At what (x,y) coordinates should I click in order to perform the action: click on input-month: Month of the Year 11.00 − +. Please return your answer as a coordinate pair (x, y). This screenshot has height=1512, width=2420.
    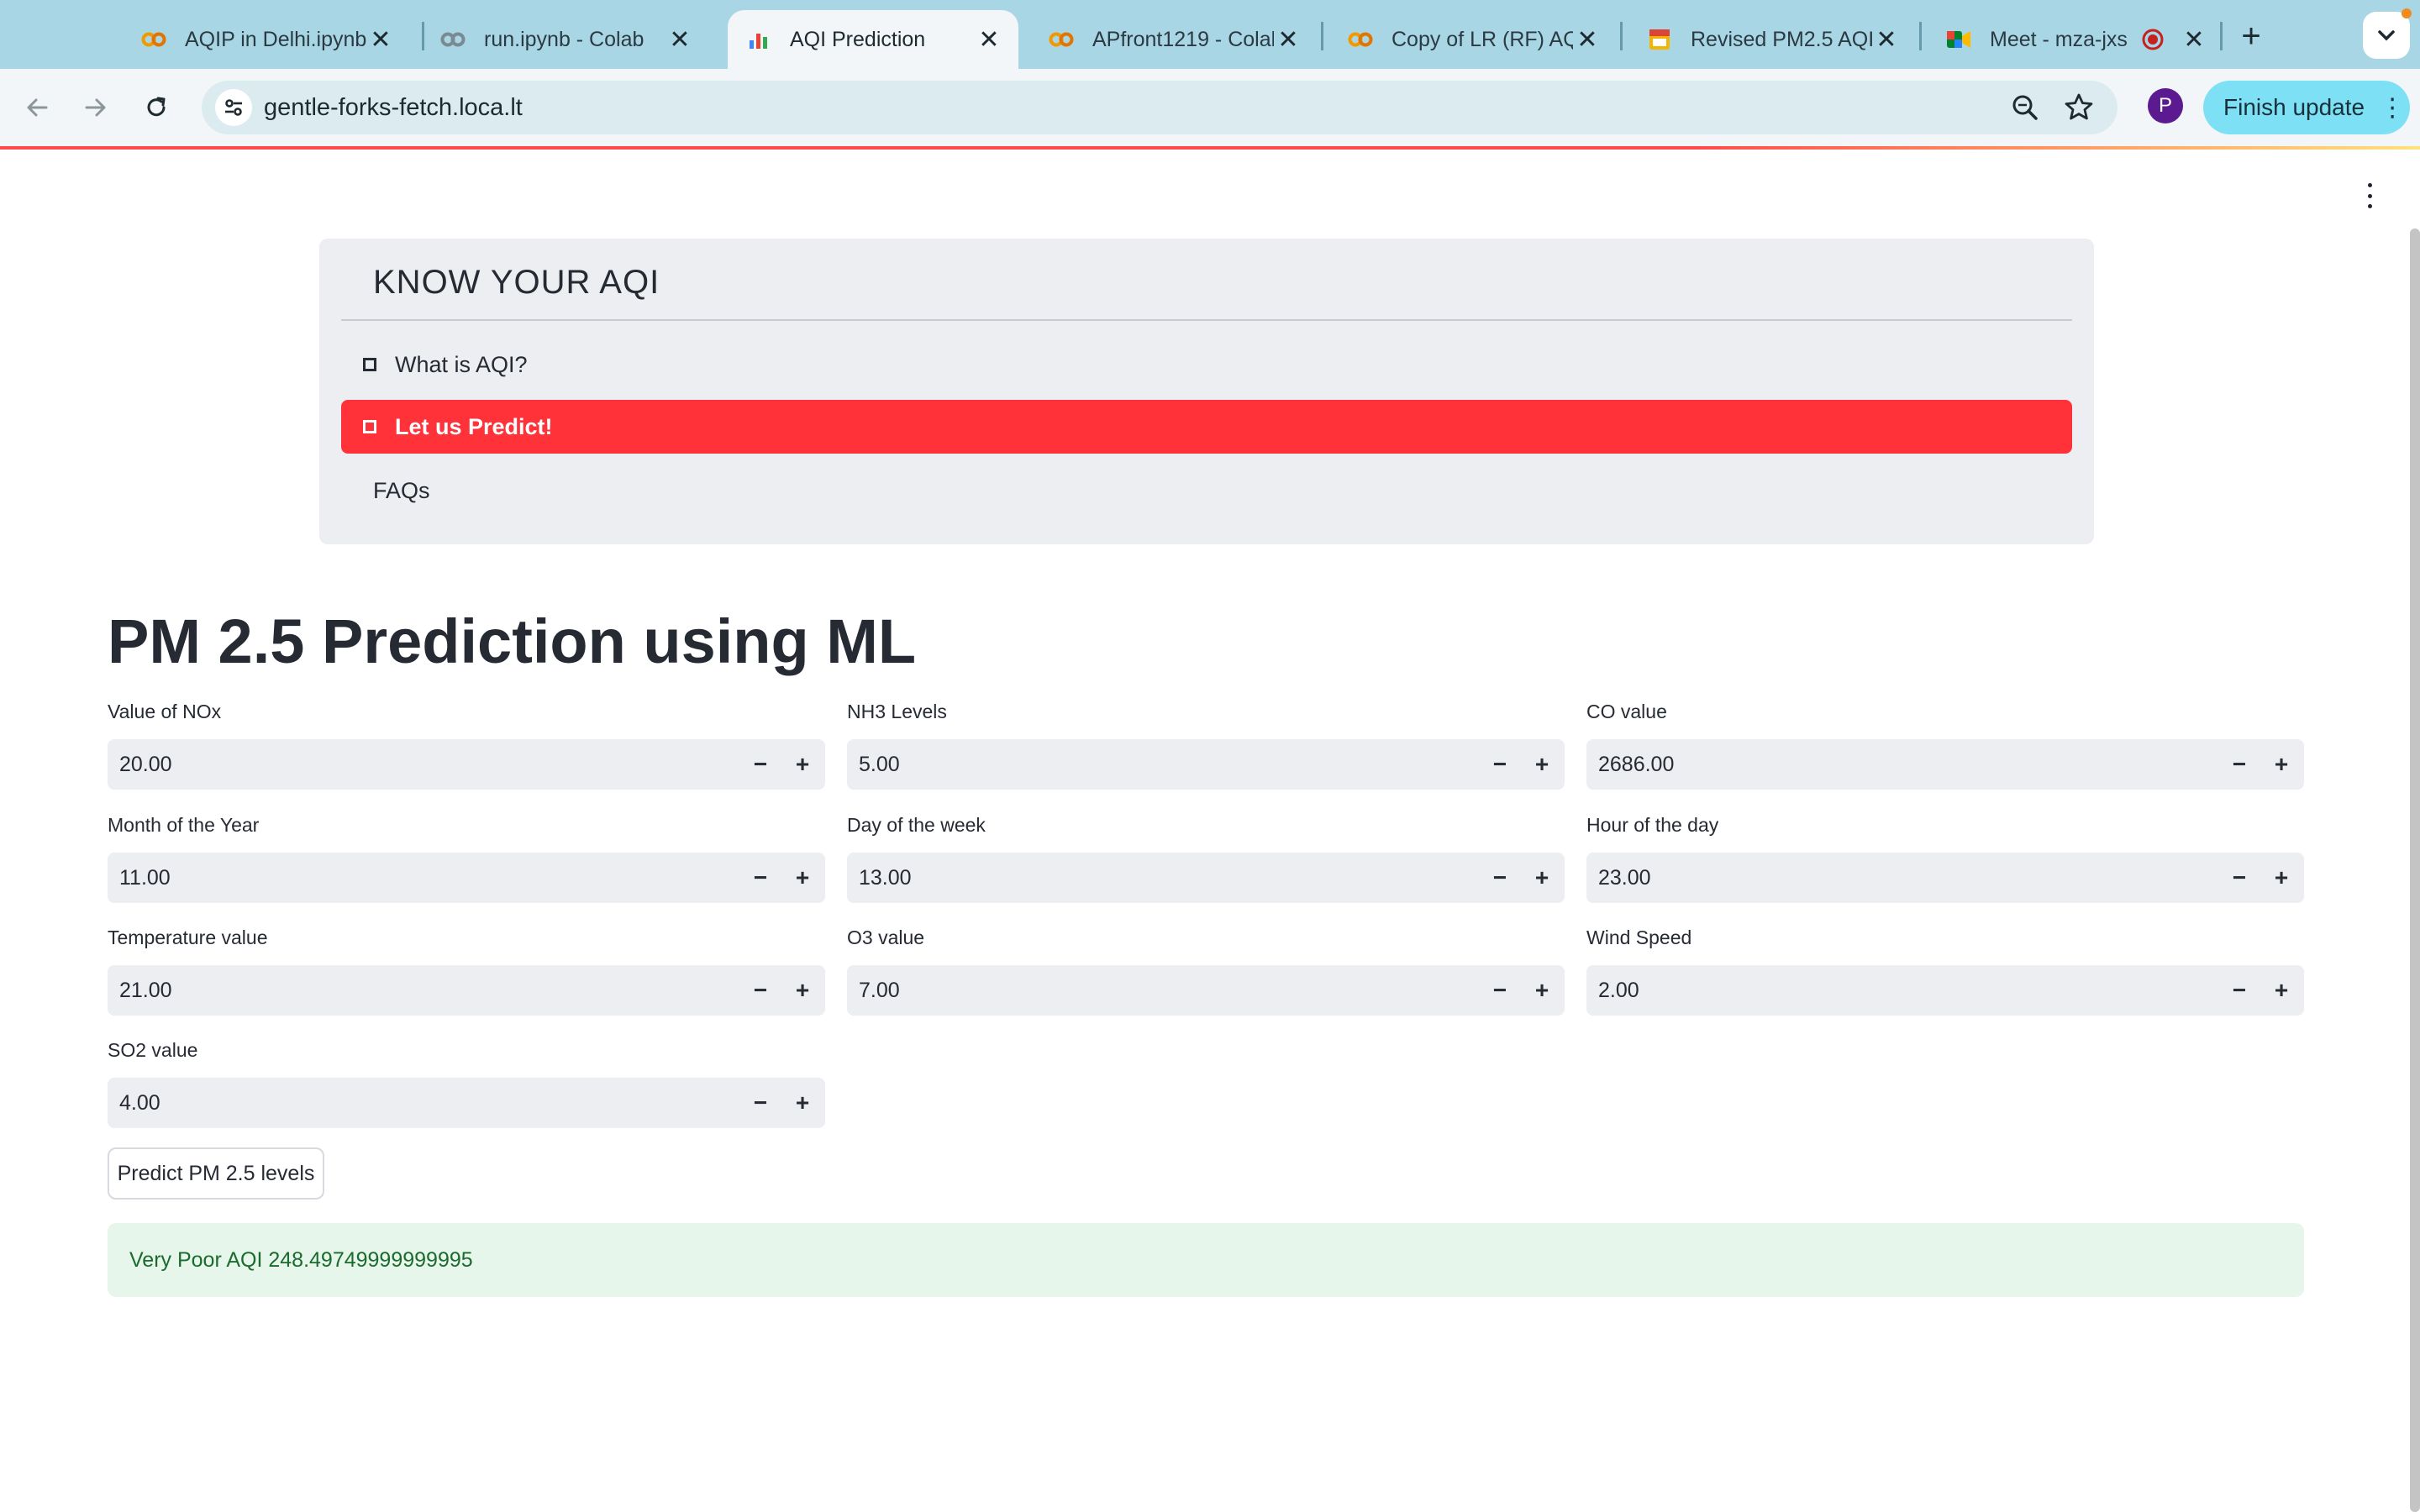
    Looking at the image, I should click on (466, 857).